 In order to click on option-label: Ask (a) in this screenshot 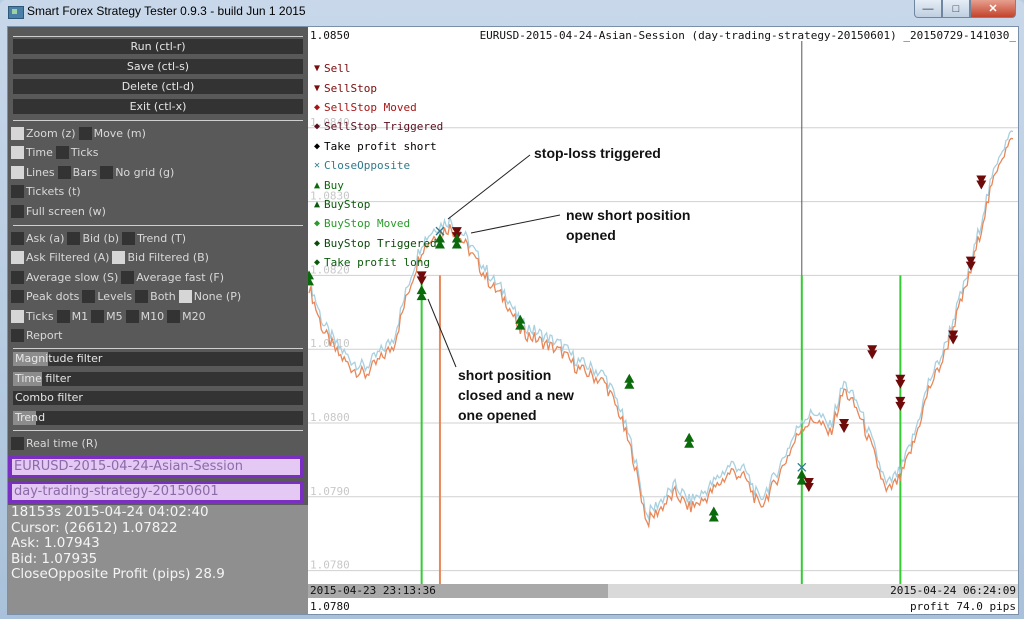, I will do `click(45, 238)`.